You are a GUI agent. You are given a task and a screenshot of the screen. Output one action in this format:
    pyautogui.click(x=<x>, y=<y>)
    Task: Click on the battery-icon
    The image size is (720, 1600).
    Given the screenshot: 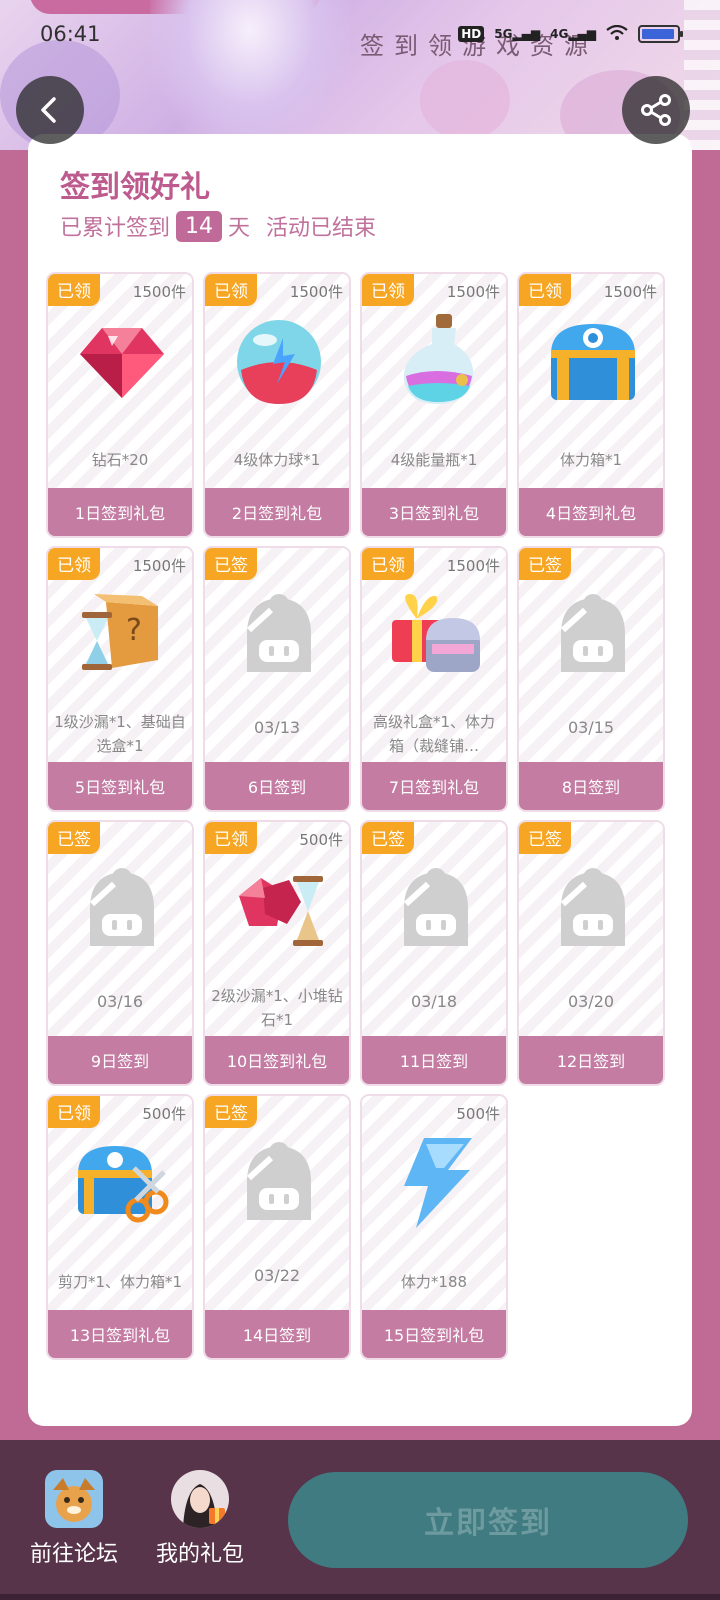 What is the action you would take?
    pyautogui.click(x=660, y=34)
    